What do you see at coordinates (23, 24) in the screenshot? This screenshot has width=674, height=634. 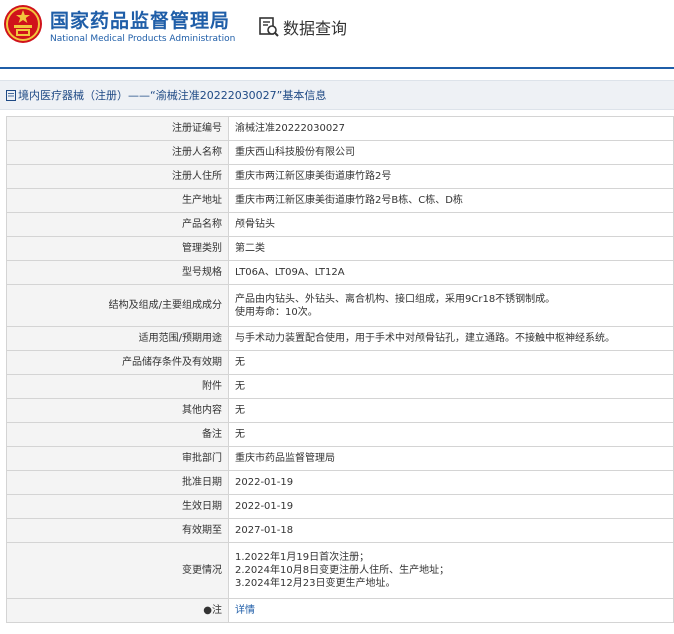 I see `national-emblem-icon` at bounding box center [23, 24].